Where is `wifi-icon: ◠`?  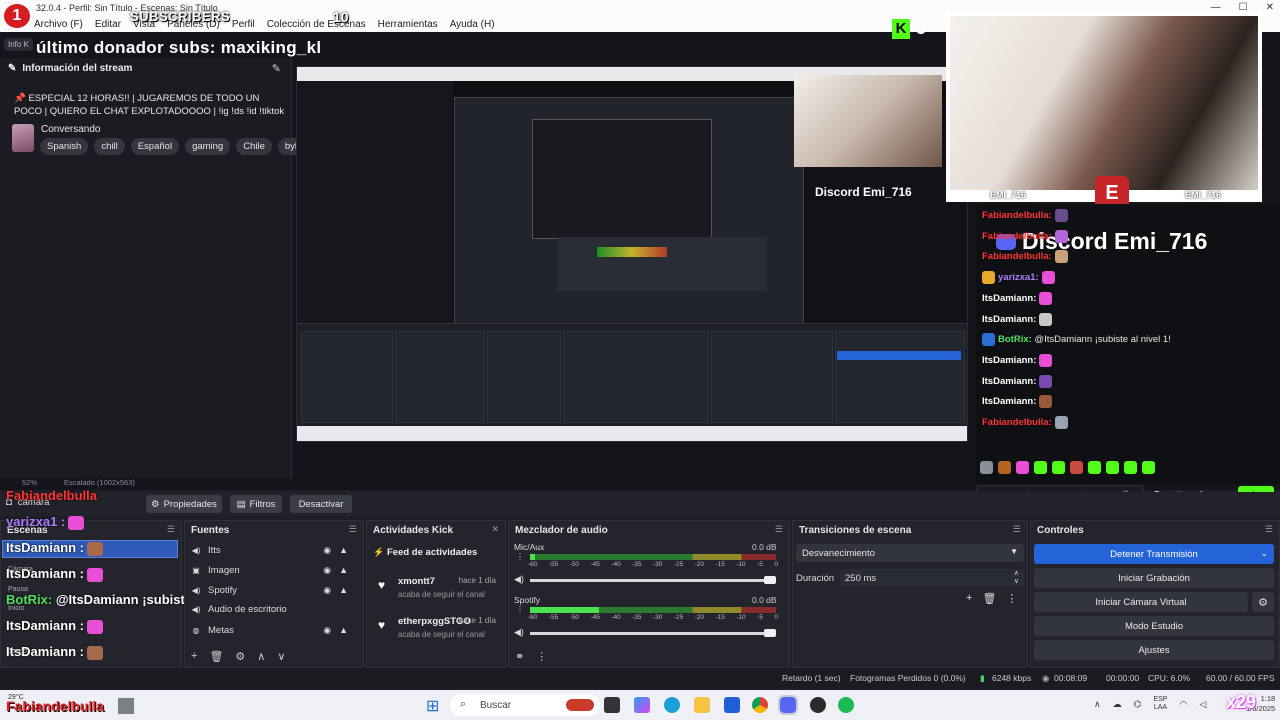
wifi-icon: ◠ is located at coordinates (1183, 704).